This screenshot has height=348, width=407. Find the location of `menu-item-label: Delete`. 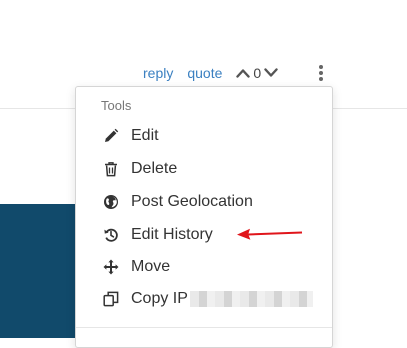

menu-item-label: Delete is located at coordinates (154, 168).